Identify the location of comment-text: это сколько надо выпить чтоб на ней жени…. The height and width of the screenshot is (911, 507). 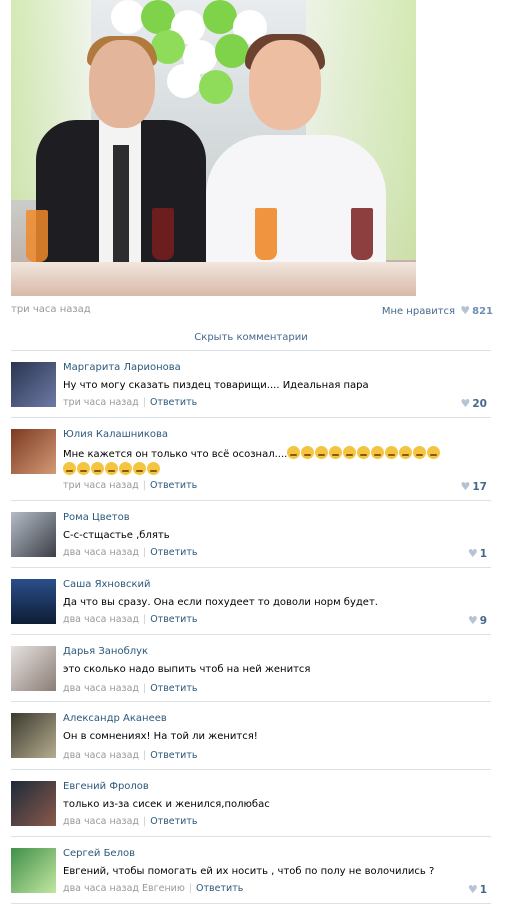
(187, 669).